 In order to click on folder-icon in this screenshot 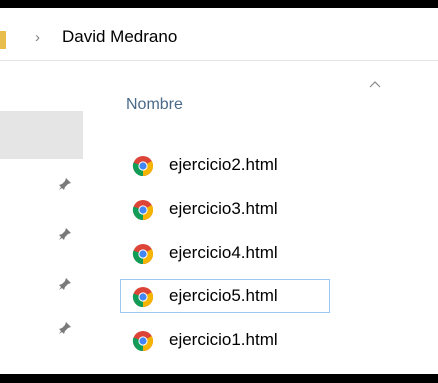, I will do `click(3, 40)`.